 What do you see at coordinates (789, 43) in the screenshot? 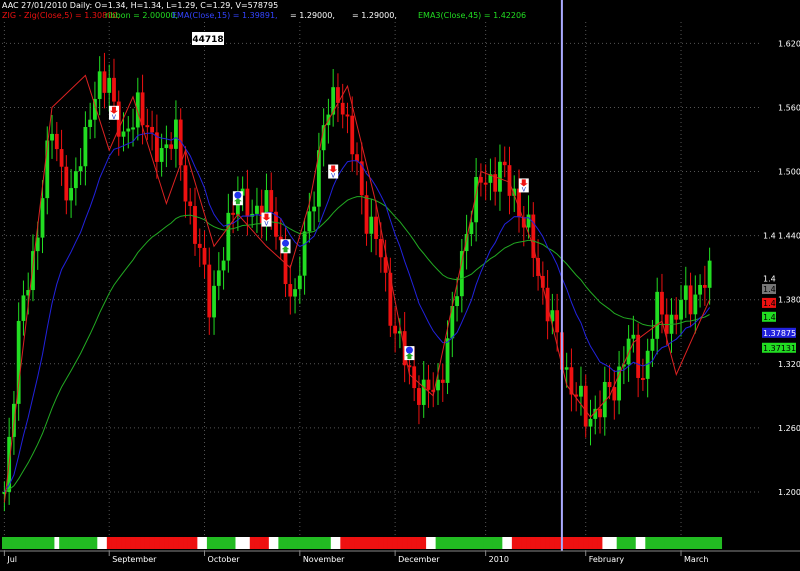
I see `y-tick-label: 1.620` at bounding box center [789, 43].